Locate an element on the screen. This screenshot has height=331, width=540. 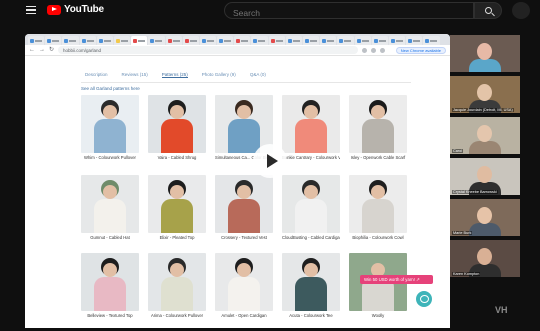
participant-face is located at coordinates (484, 215).